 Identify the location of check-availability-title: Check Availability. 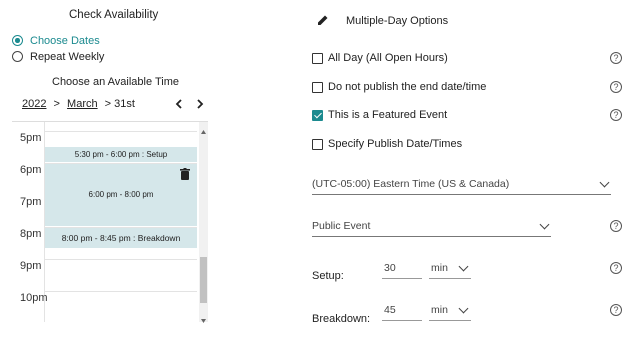
(114, 15).